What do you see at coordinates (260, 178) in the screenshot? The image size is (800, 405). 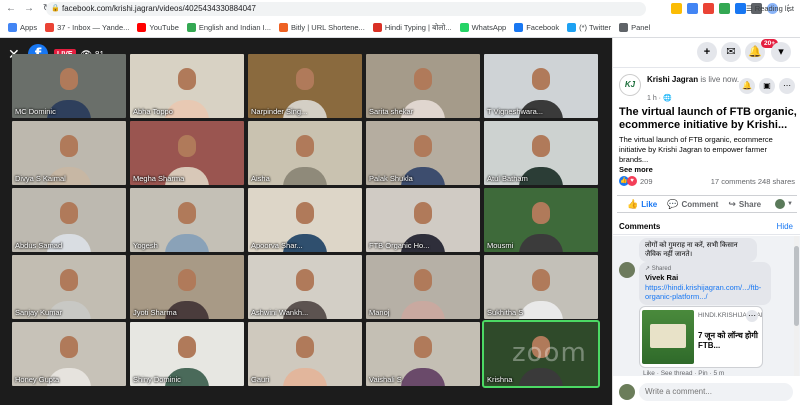 I see `participant-name: Aisha` at bounding box center [260, 178].